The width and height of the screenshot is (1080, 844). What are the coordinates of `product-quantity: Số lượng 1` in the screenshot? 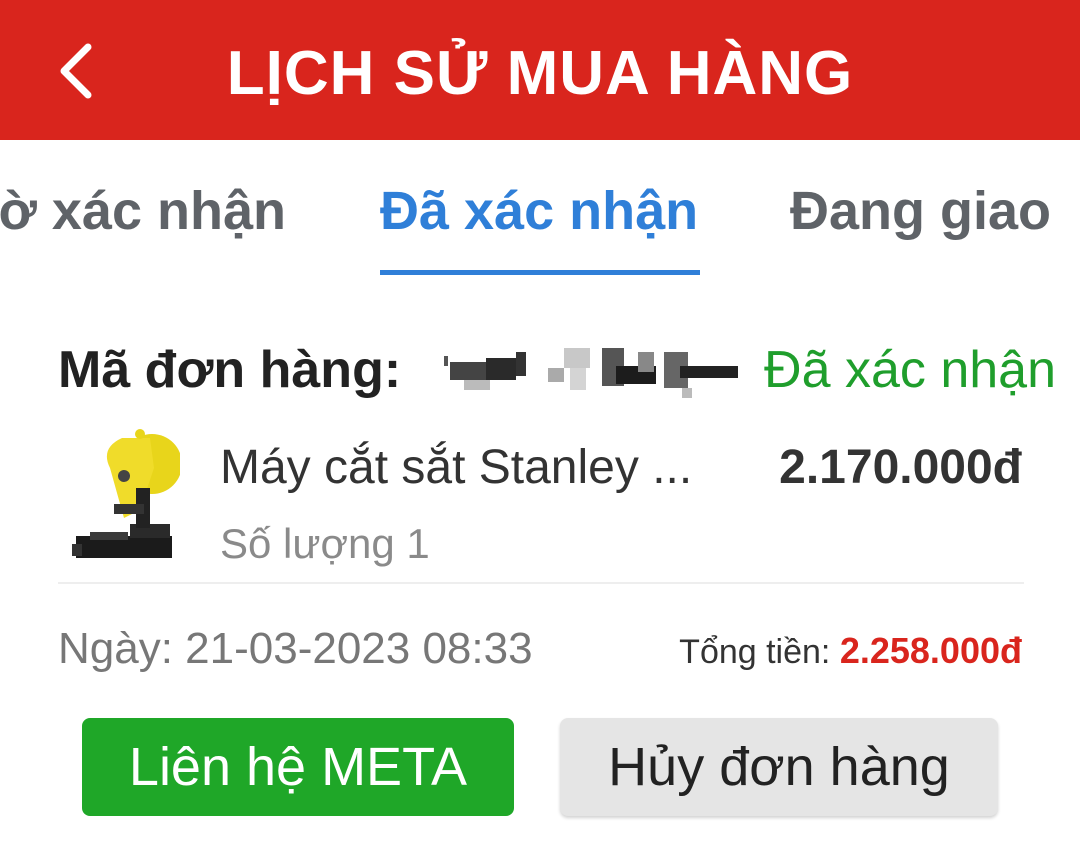 It's located at (325, 543).